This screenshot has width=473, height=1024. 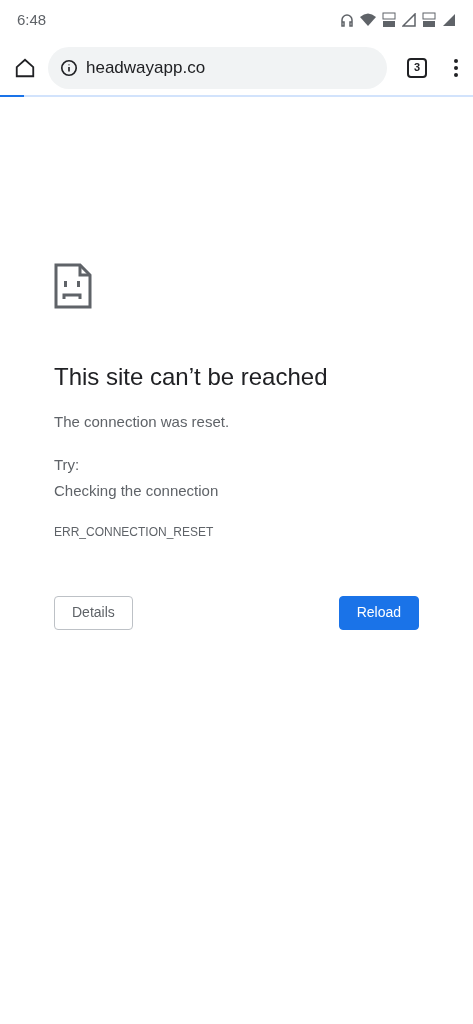 What do you see at coordinates (25, 67) in the screenshot?
I see `home-icon` at bounding box center [25, 67].